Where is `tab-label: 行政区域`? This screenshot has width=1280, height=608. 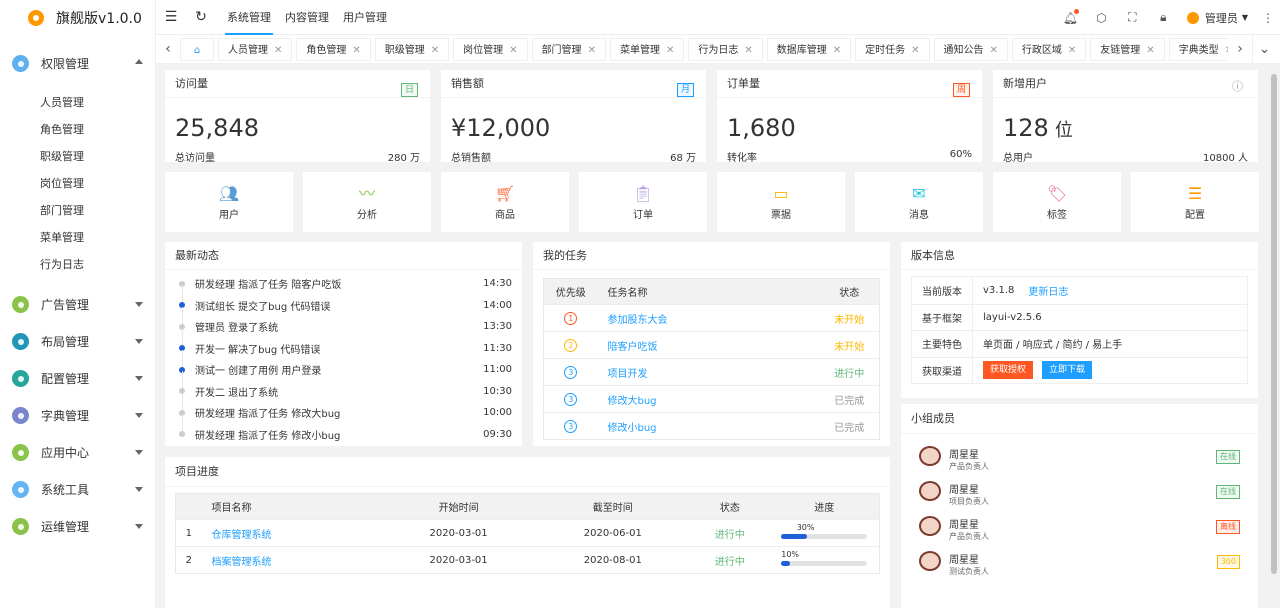
tab-label: 行政区域 is located at coordinates (1041, 50).